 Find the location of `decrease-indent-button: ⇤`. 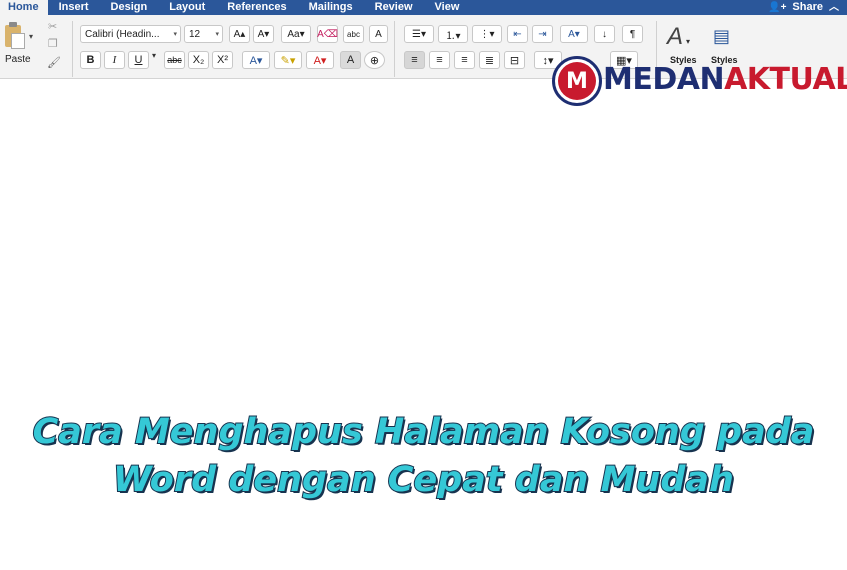

decrease-indent-button: ⇤ is located at coordinates (517, 34).